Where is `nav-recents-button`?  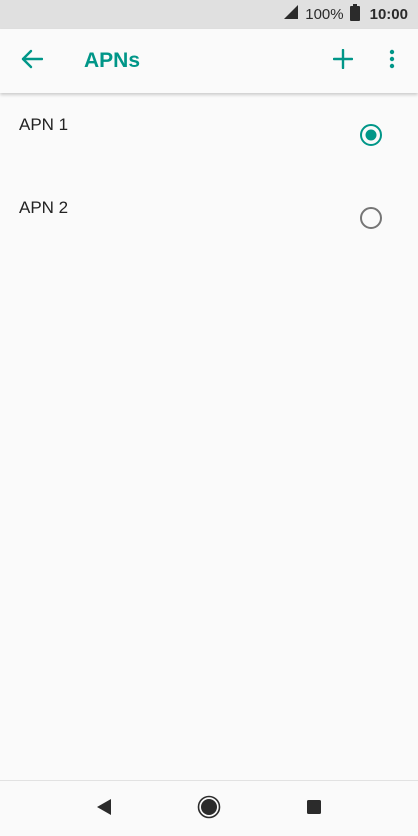
nav-recents-button is located at coordinates (314, 809).